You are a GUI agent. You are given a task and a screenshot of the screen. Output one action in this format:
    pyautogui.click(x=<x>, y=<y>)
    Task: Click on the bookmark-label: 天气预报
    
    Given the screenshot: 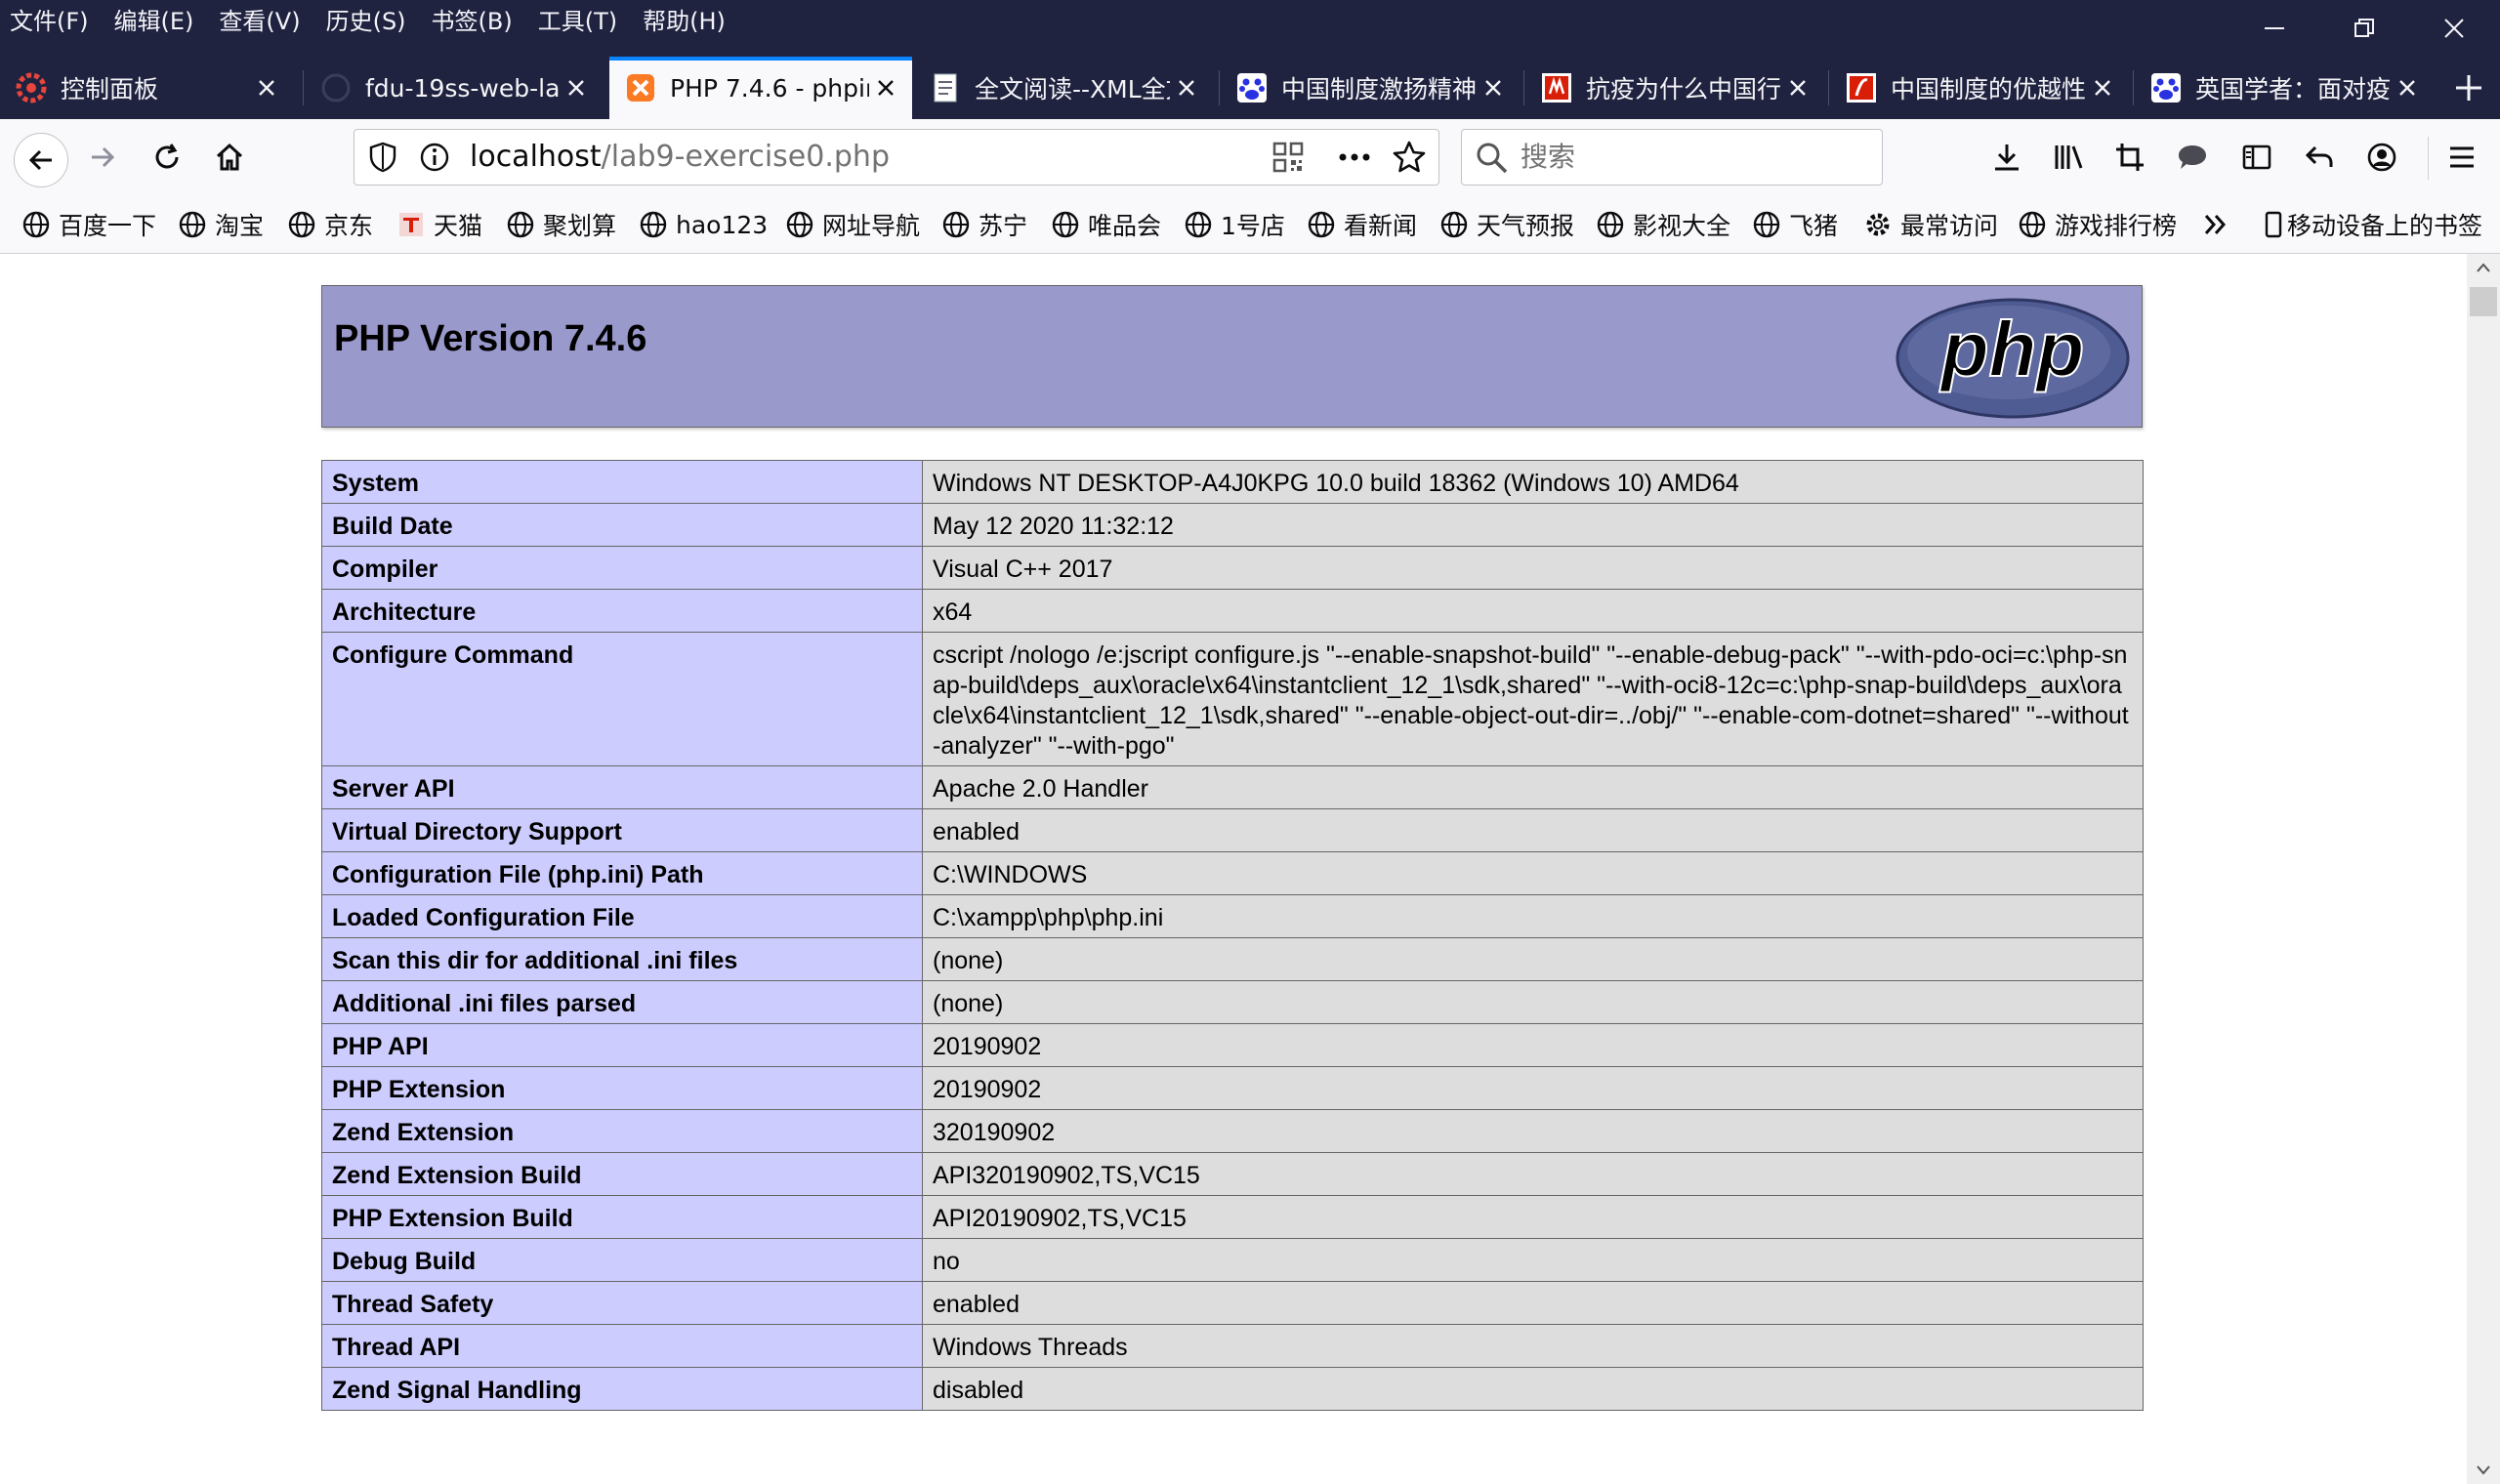 What is the action you would take?
    pyautogui.click(x=1526, y=226)
    